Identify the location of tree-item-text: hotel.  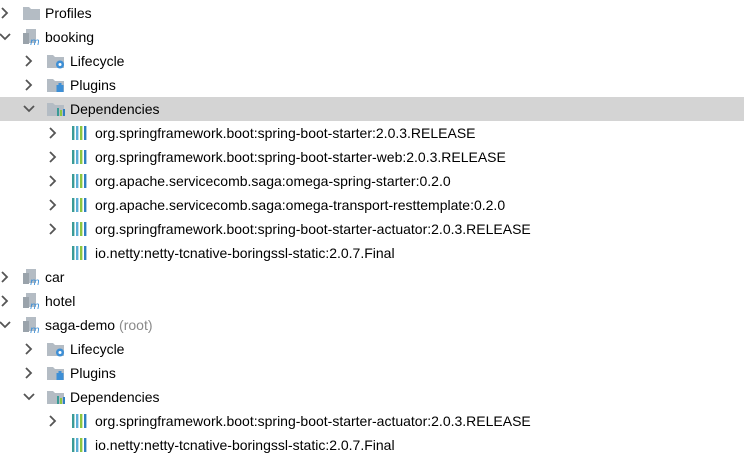
(60, 301).